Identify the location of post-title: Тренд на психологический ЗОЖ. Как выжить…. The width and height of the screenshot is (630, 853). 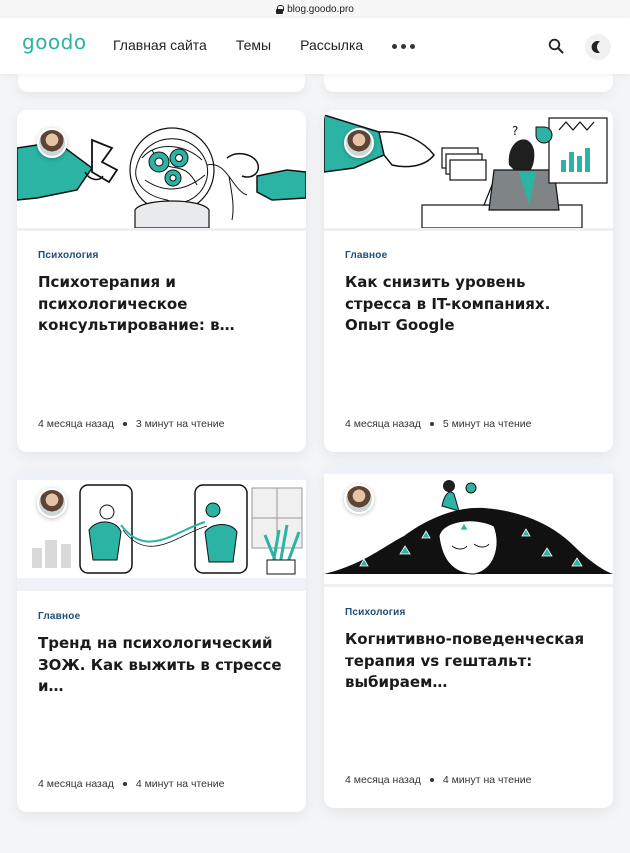
(163, 665).